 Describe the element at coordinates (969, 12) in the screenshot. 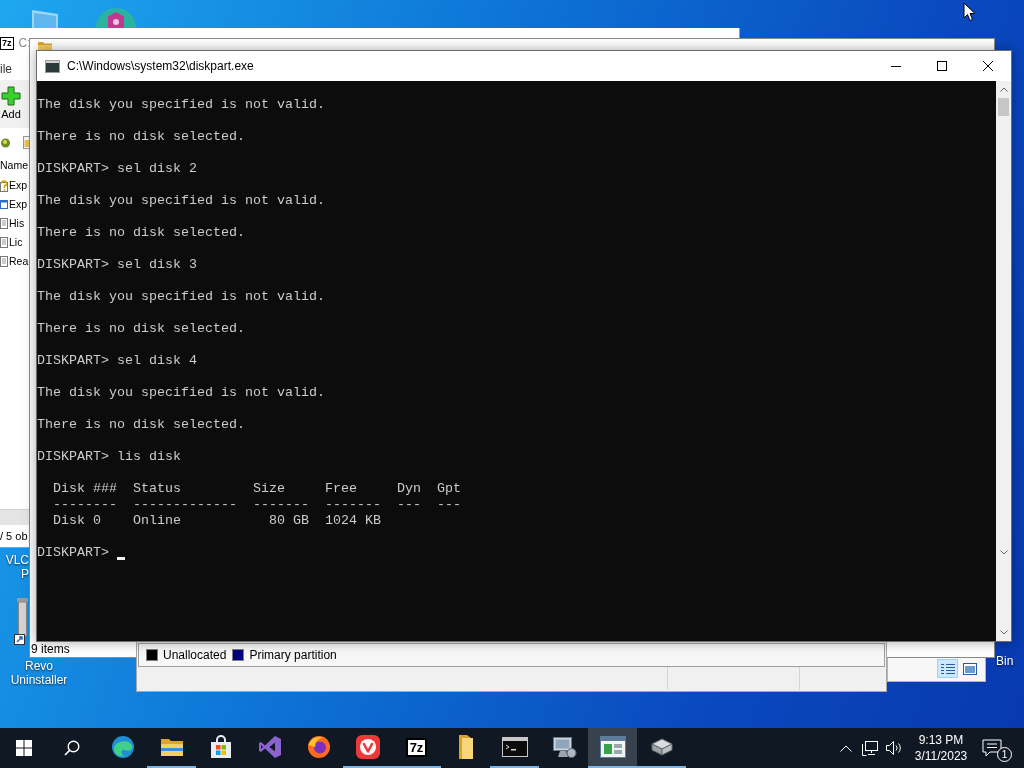

I see `mouse-pointer-icon` at that location.